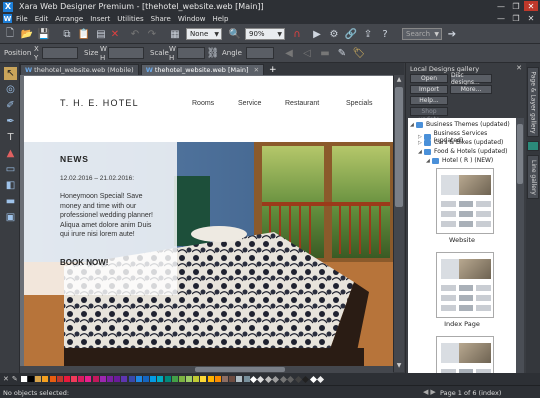 The height and width of the screenshot is (398, 540). Describe the element at coordinates (342, 53) in the screenshot. I see `edit-tool-icon: ✎` at that location.